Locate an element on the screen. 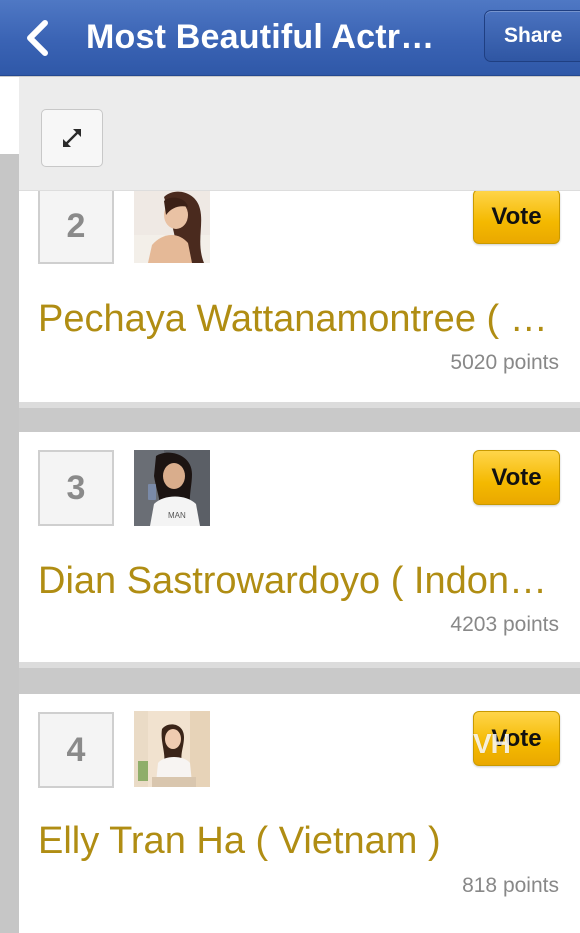 This screenshot has width=580, height=933. points-label: 4203 points is located at coordinates (504, 624).